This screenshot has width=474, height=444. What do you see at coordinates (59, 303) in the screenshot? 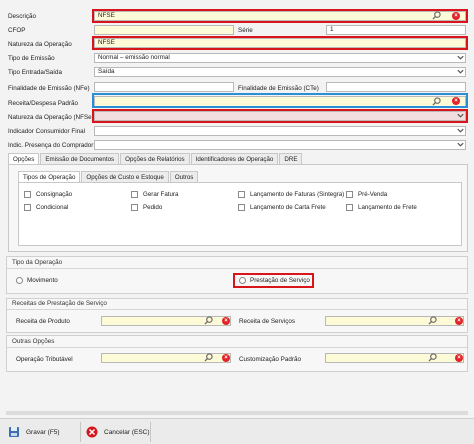
I see `receitas-title: Receitas de Prestação de Serviço` at bounding box center [59, 303].